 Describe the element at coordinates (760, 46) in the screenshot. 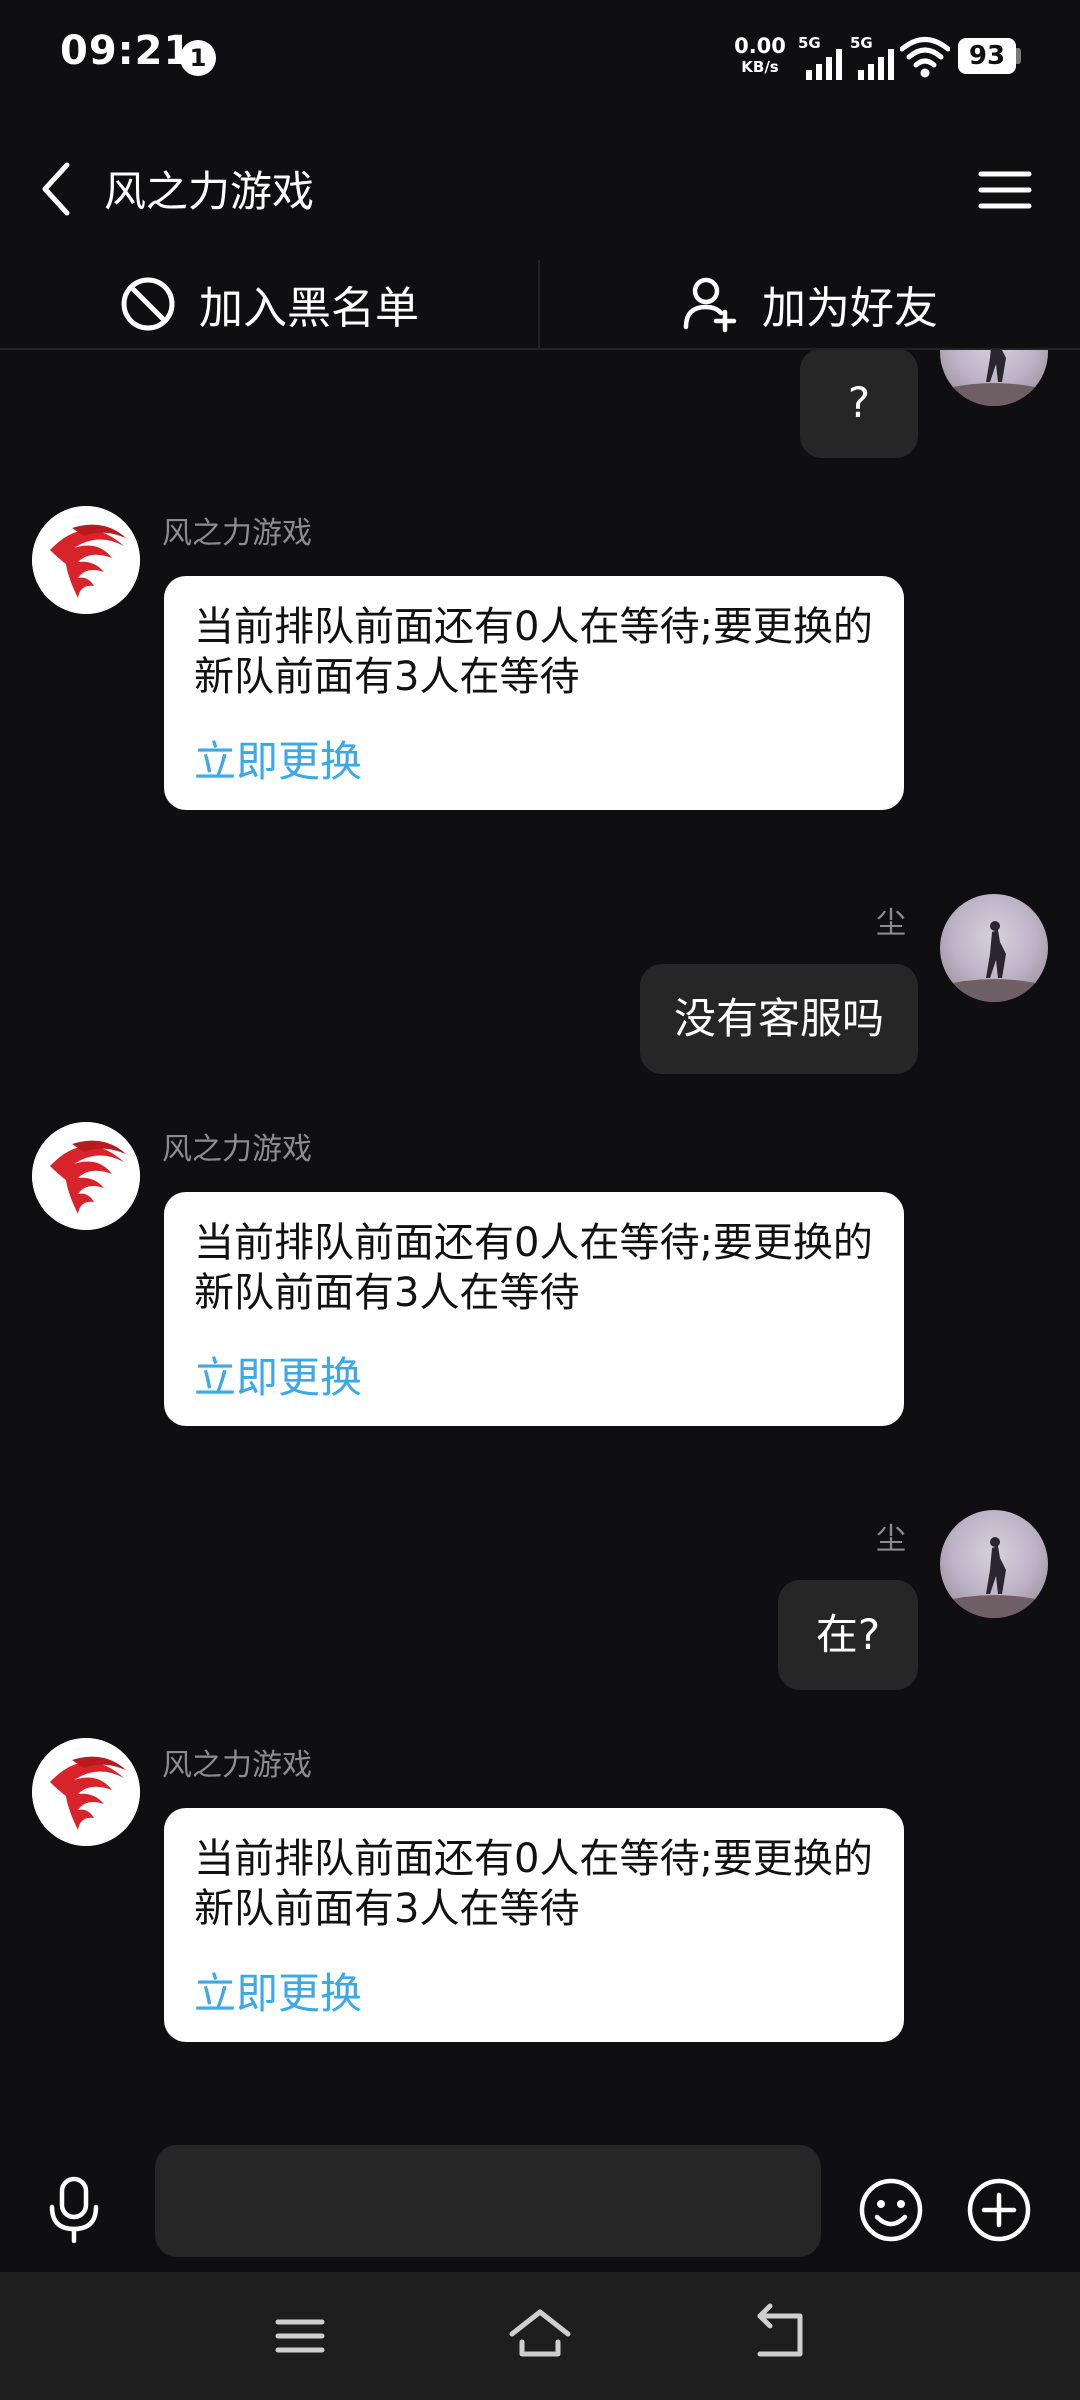

I see `network-speed-value: 0.00` at that location.